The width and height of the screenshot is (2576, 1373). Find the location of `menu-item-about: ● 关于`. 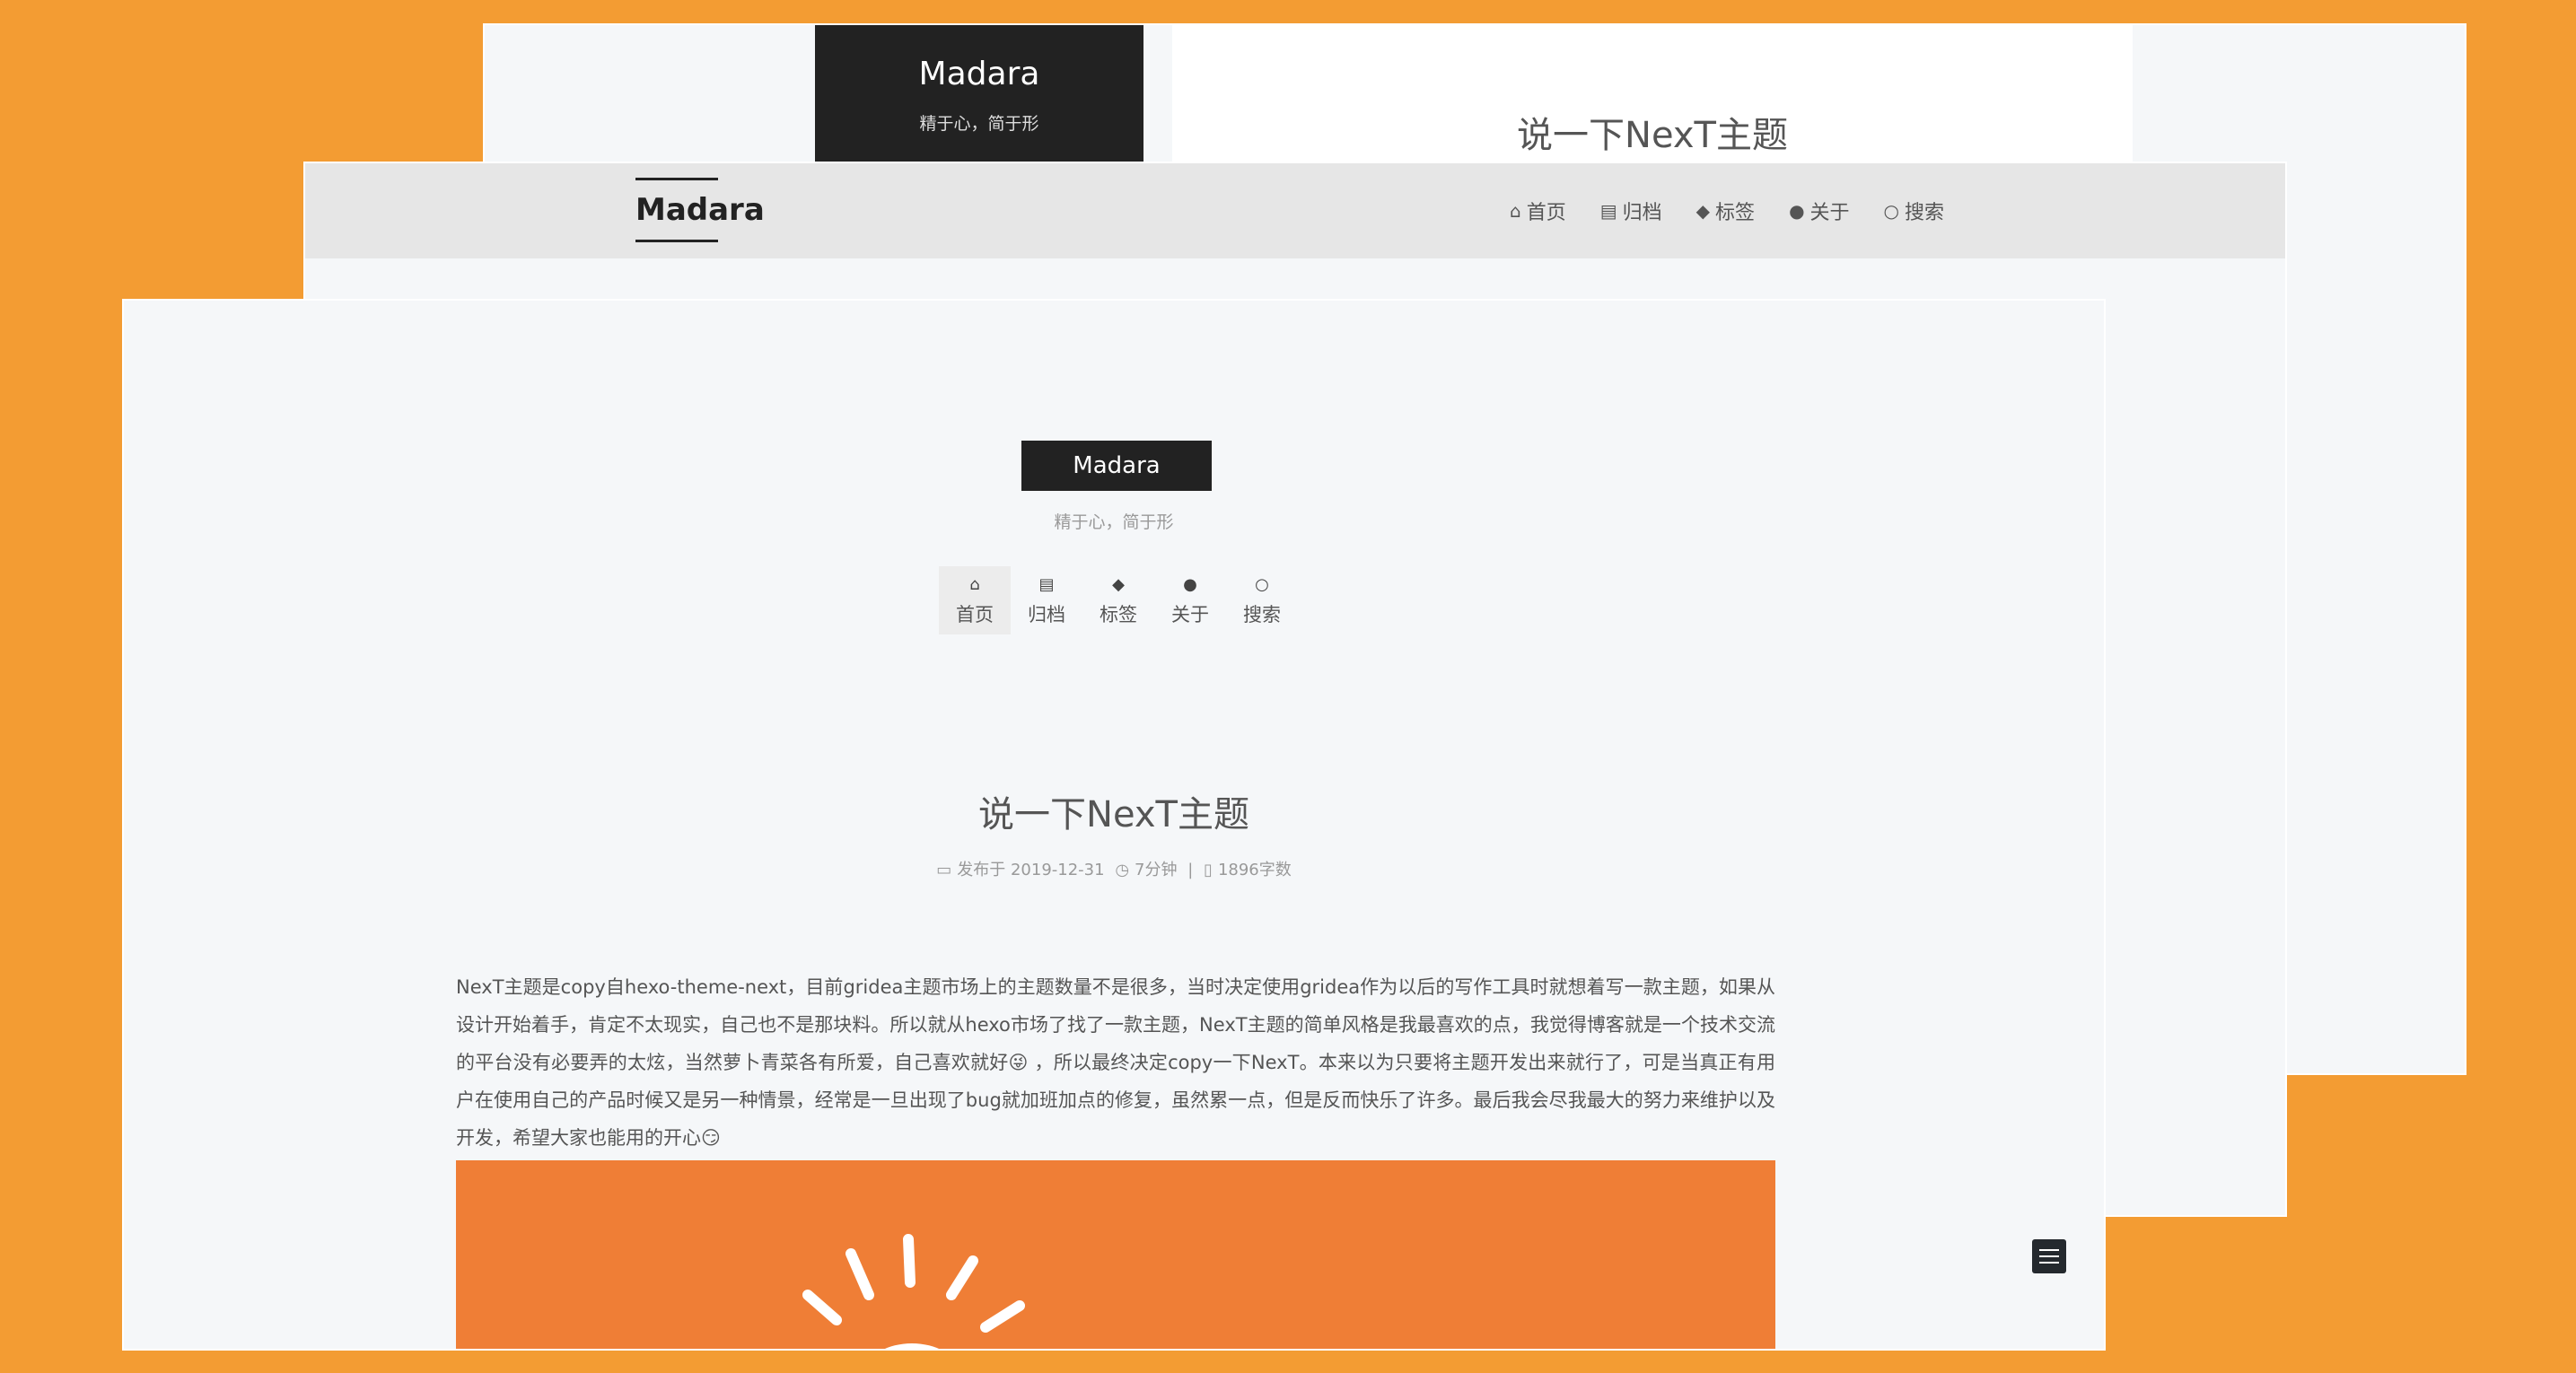

menu-item-about: ● 关于 is located at coordinates (1819, 211).